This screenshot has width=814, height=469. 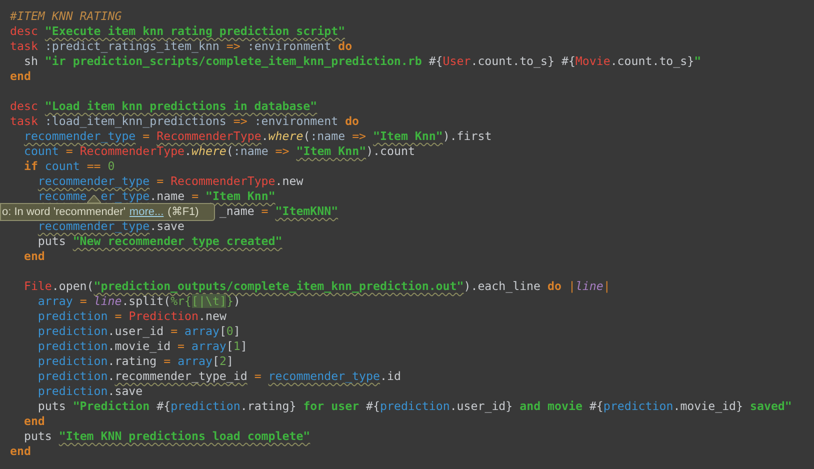 What do you see at coordinates (132, 316) in the screenshot?
I see `code-line: prediction = Prediction.new` at bounding box center [132, 316].